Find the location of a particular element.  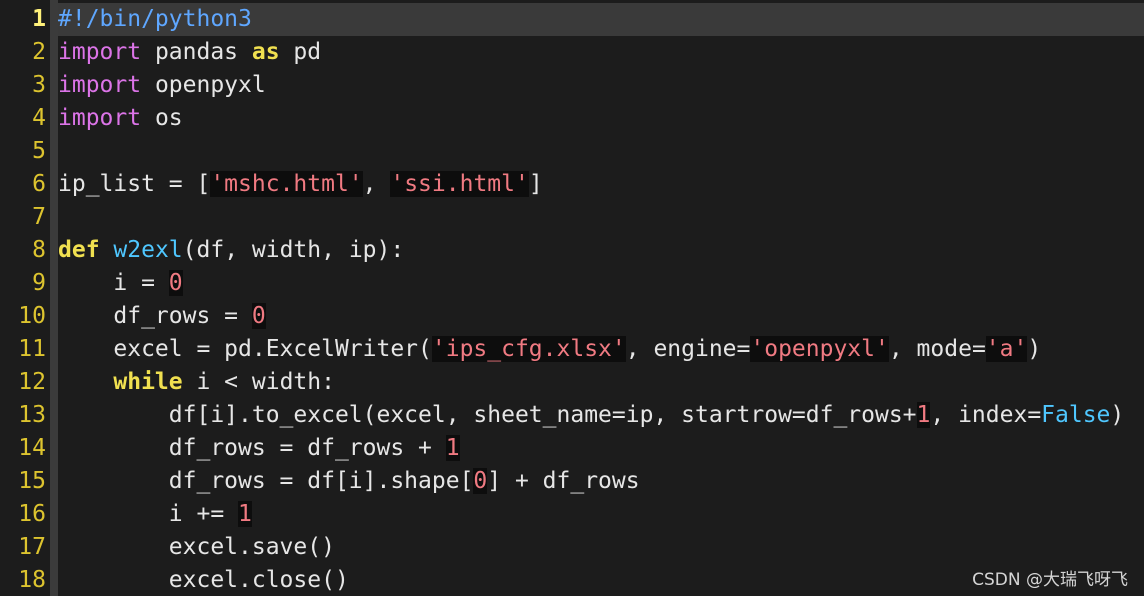

code-text: while i < width: is located at coordinates (196, 382).